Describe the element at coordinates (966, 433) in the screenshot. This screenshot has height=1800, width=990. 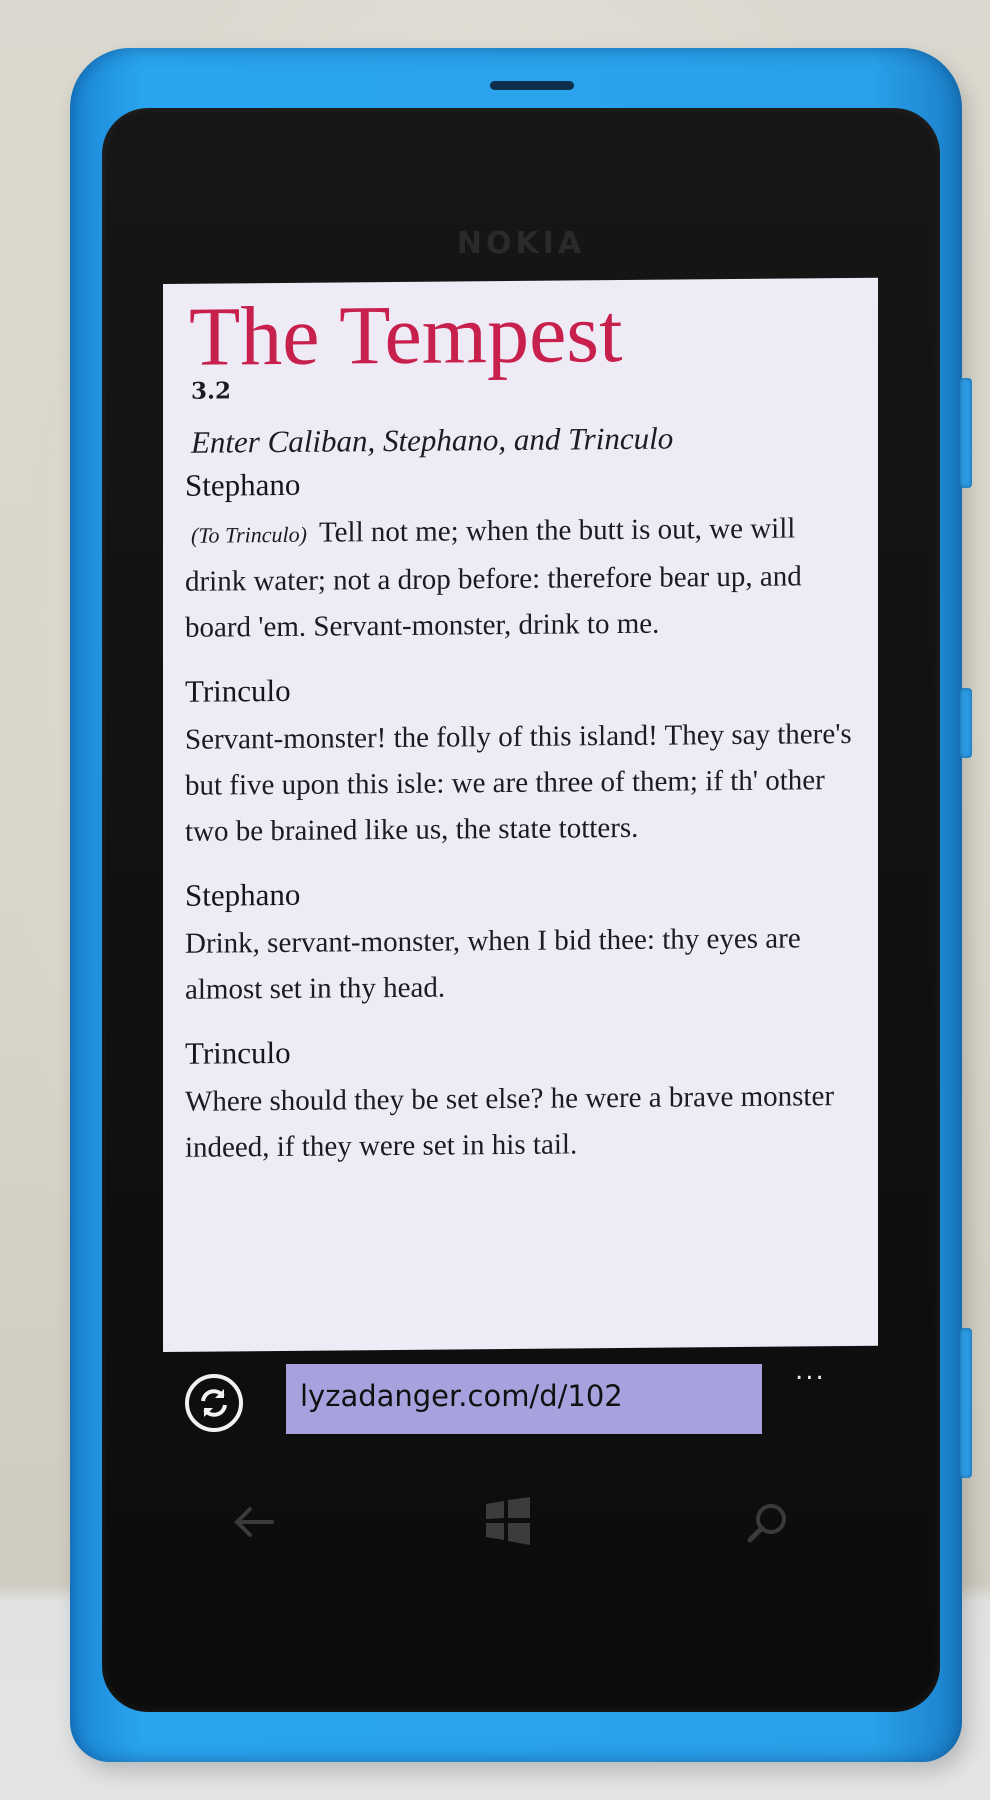
I see `volume-button` at that location.